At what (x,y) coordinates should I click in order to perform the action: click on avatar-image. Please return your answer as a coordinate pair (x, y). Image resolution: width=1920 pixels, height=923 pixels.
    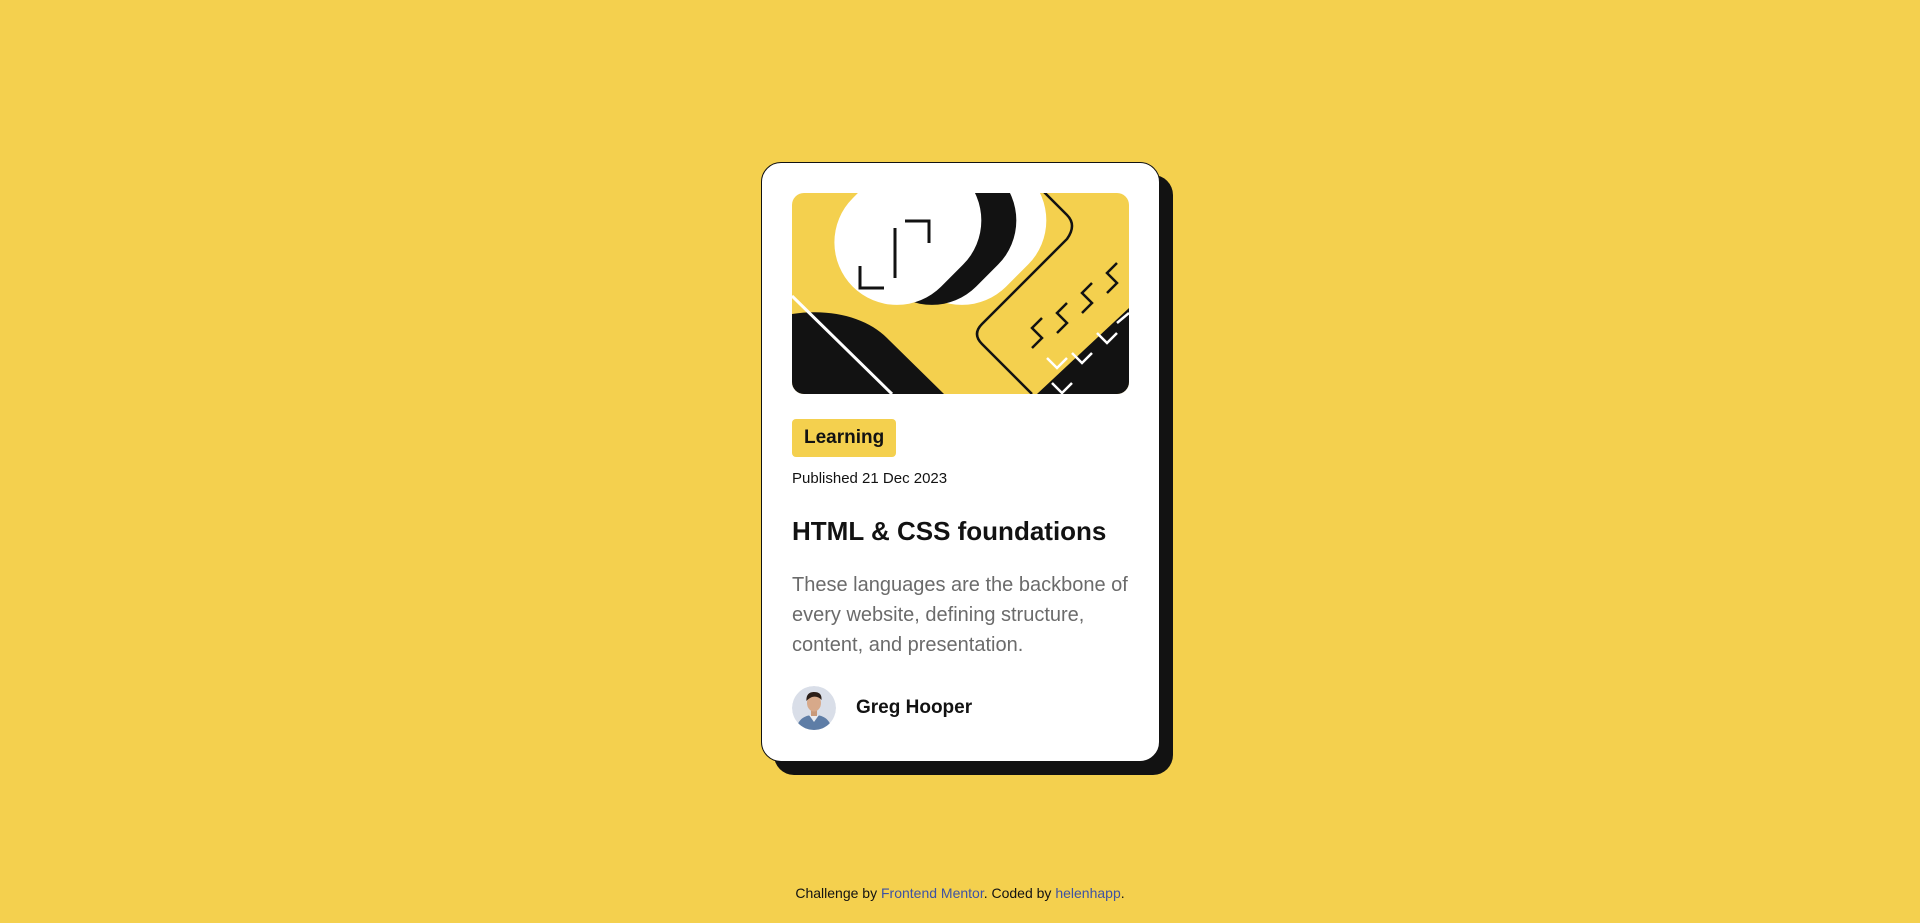
    Looking at the image, I should click on (814, 708).